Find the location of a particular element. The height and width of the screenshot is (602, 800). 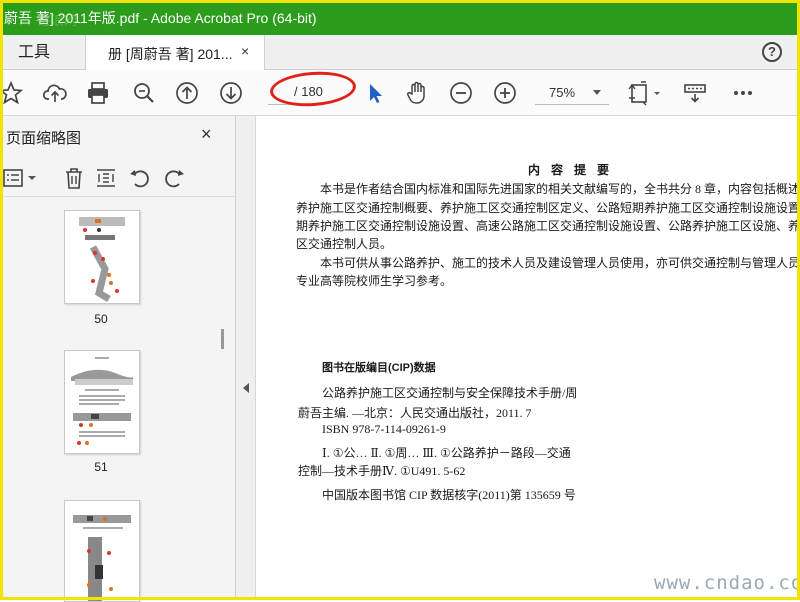

cip-line: ISBN 978-7-114-09261-9 is located at coordinates (384, 429).